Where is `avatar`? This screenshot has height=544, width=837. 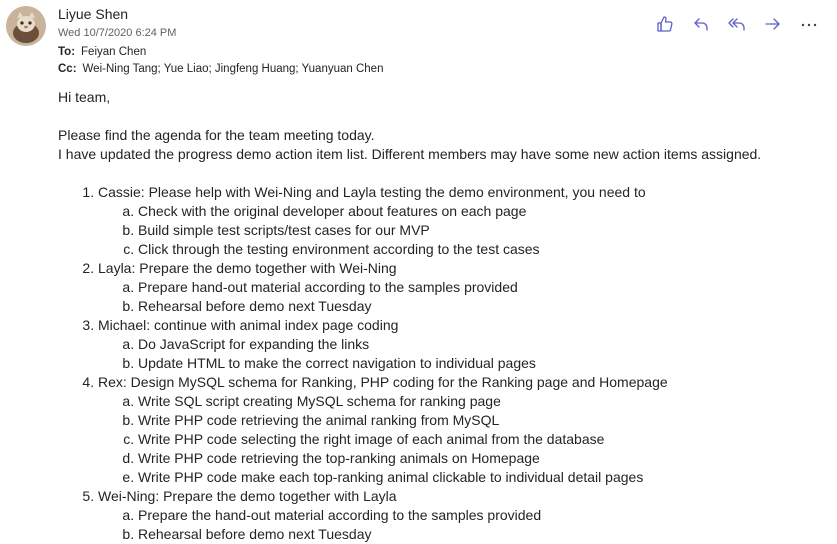 avatar is located at coordinates (26, 26).